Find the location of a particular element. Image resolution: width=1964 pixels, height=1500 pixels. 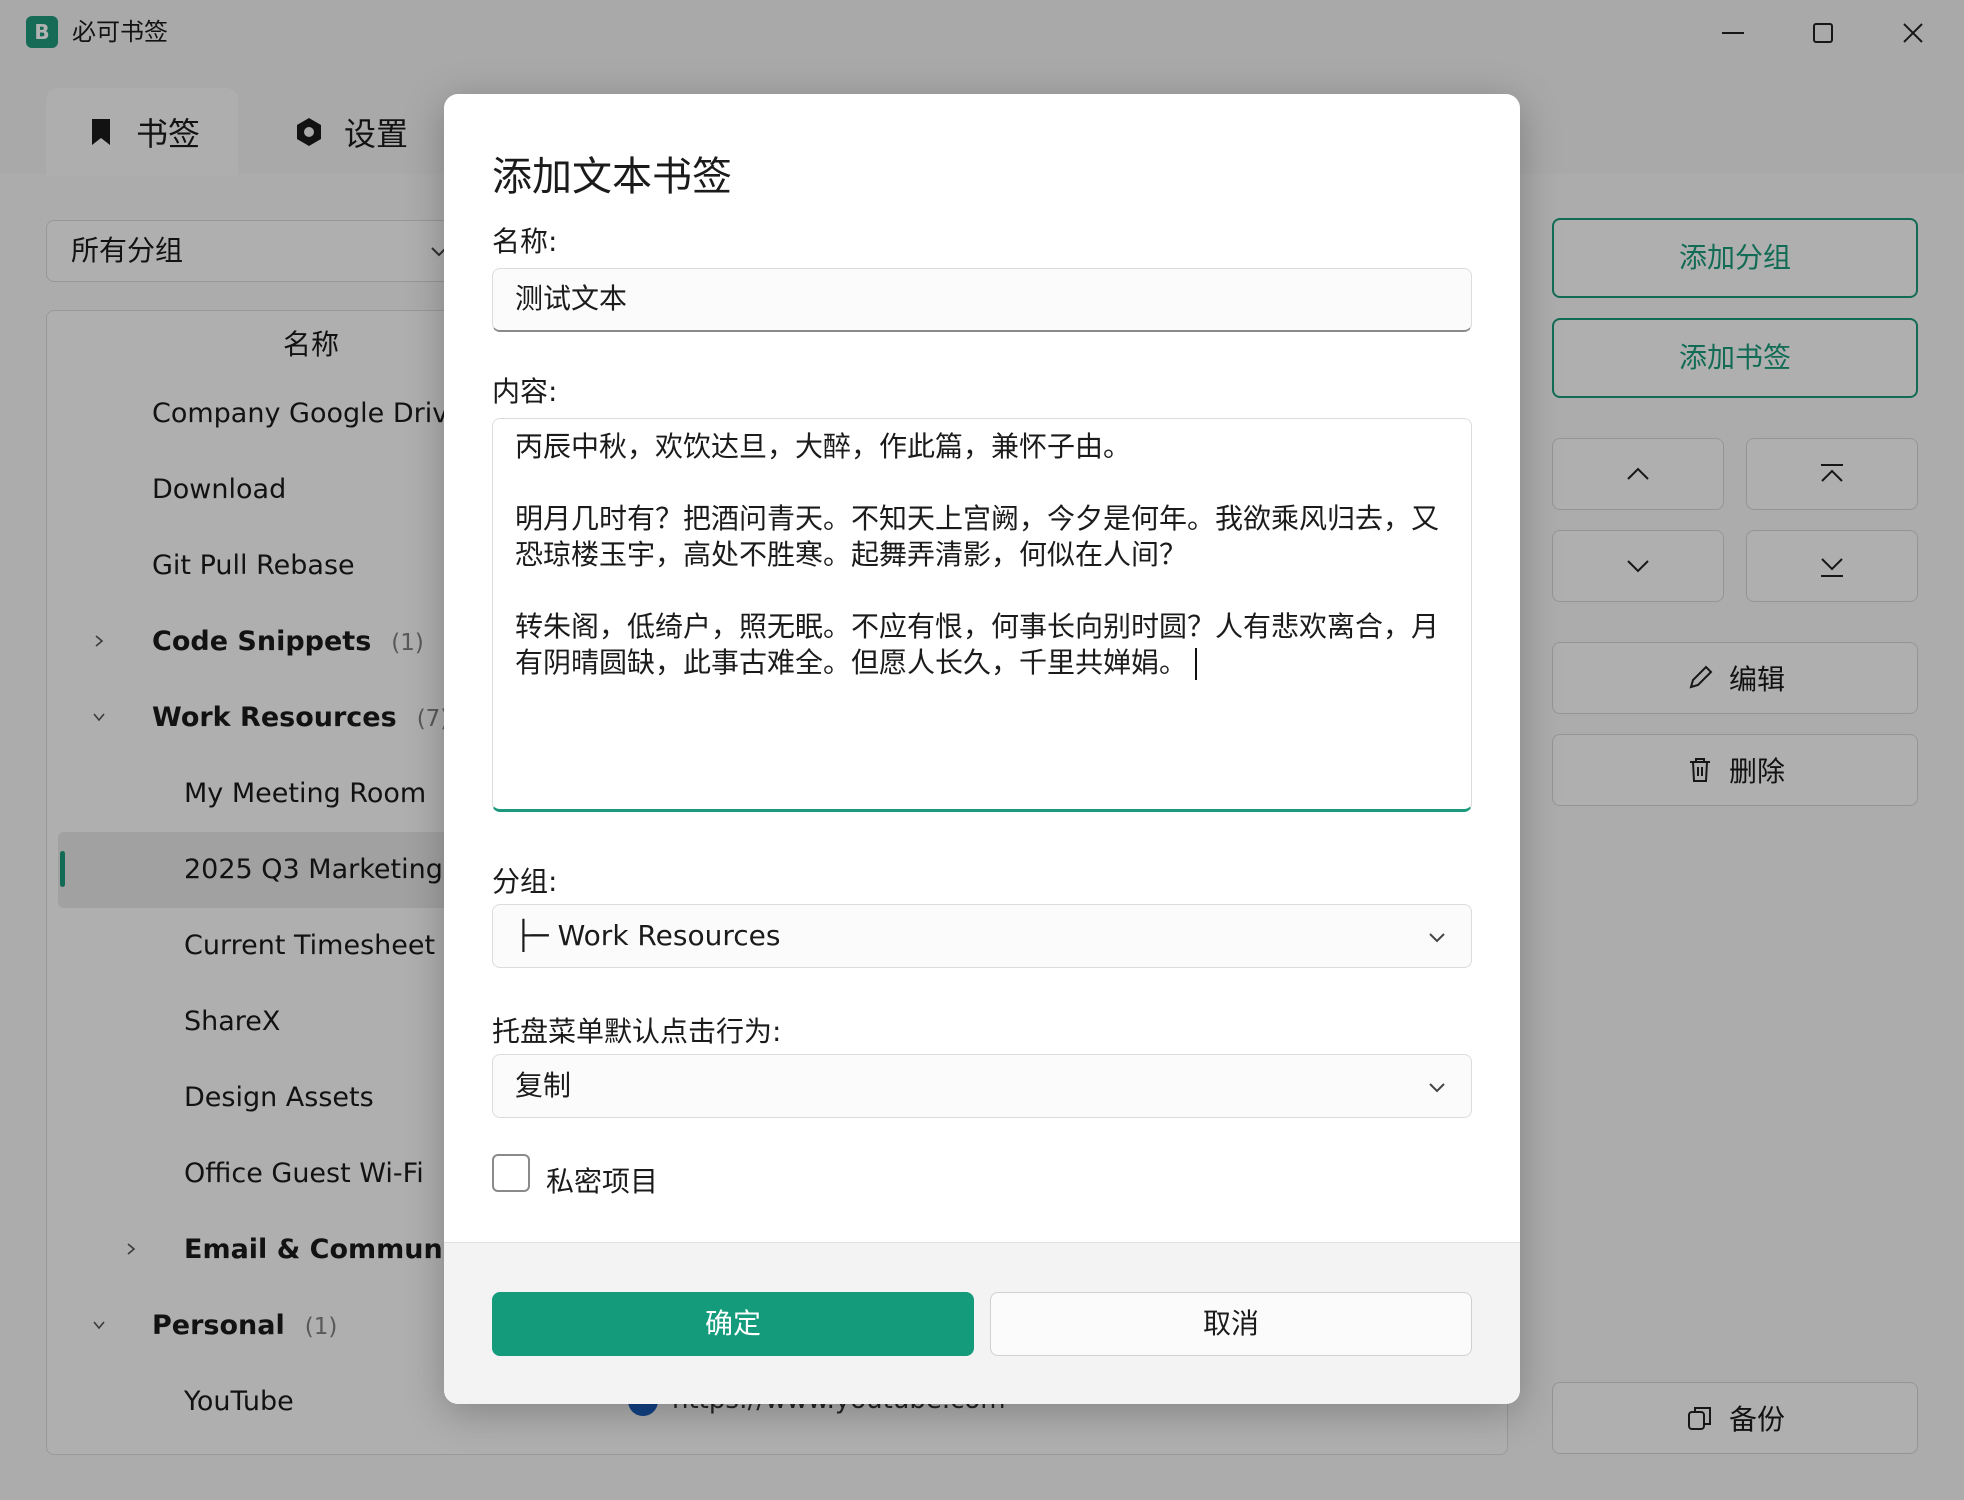

tray-action-label: 托盘菜单默认点击行为: is located at coordinates (637, 1031).